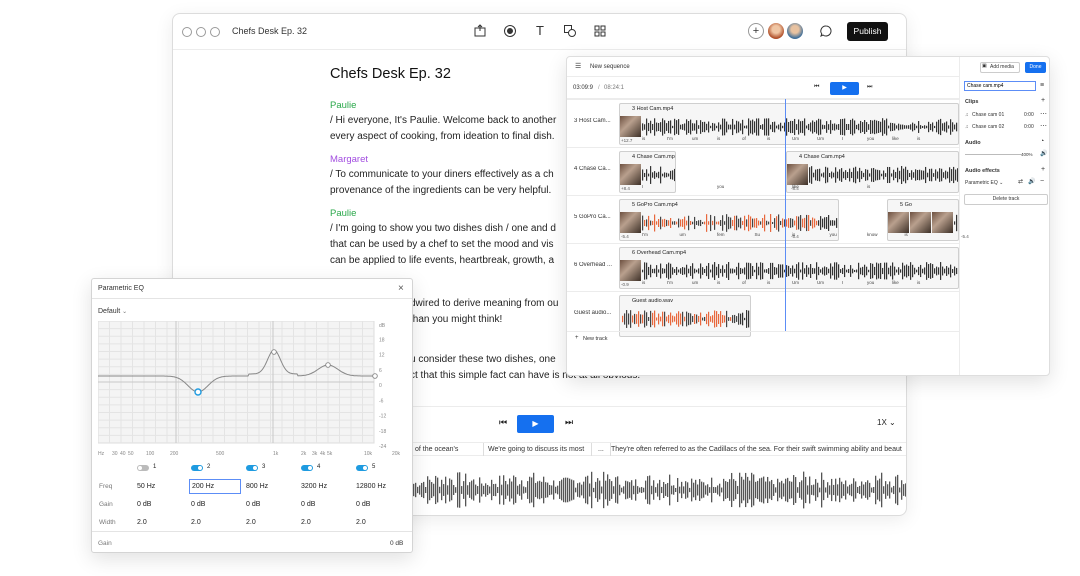  I want to click on band-freq-field: 800 Hz, so click(257, 486).